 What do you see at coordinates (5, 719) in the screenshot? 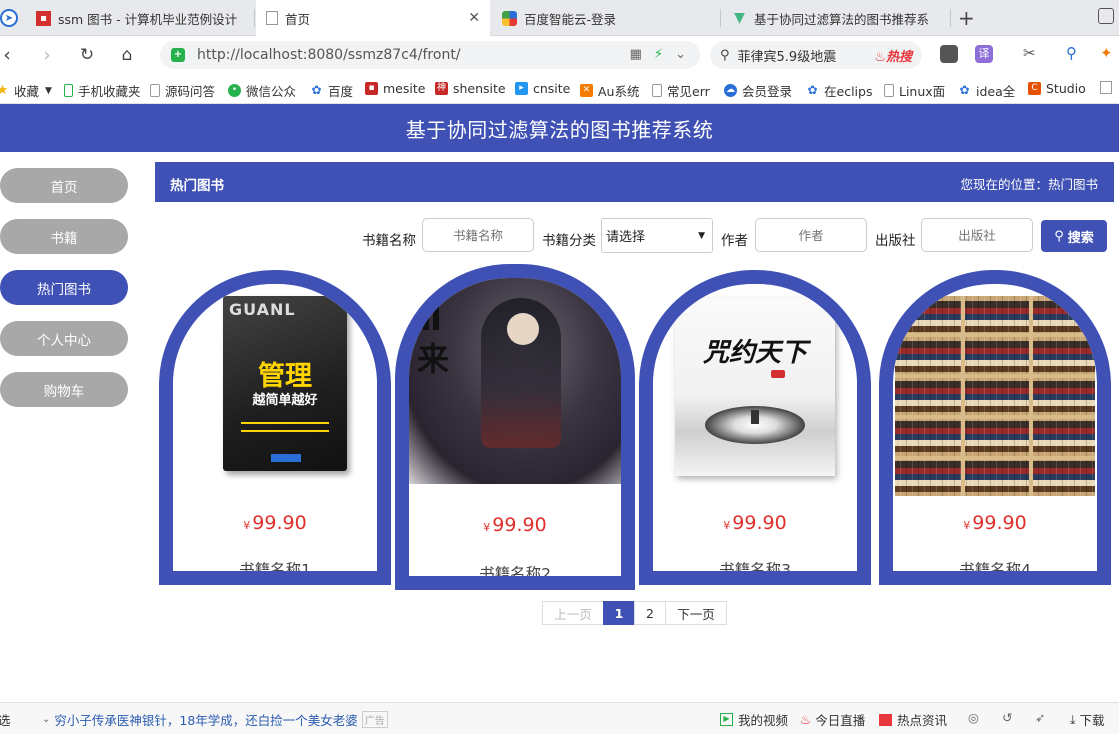
I see `status-left-text: 选` at bounding box center [5, 719].